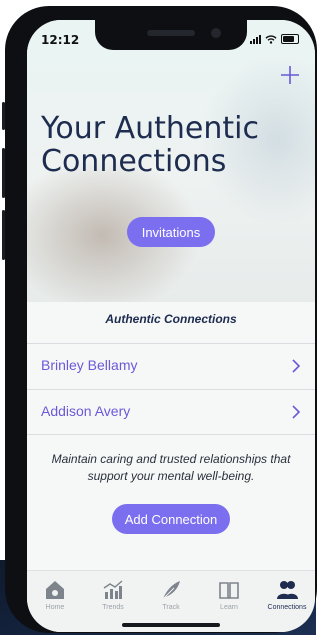 The image size is (320, 635). I want to click on tab-trends: Trends, so click(113, 595).